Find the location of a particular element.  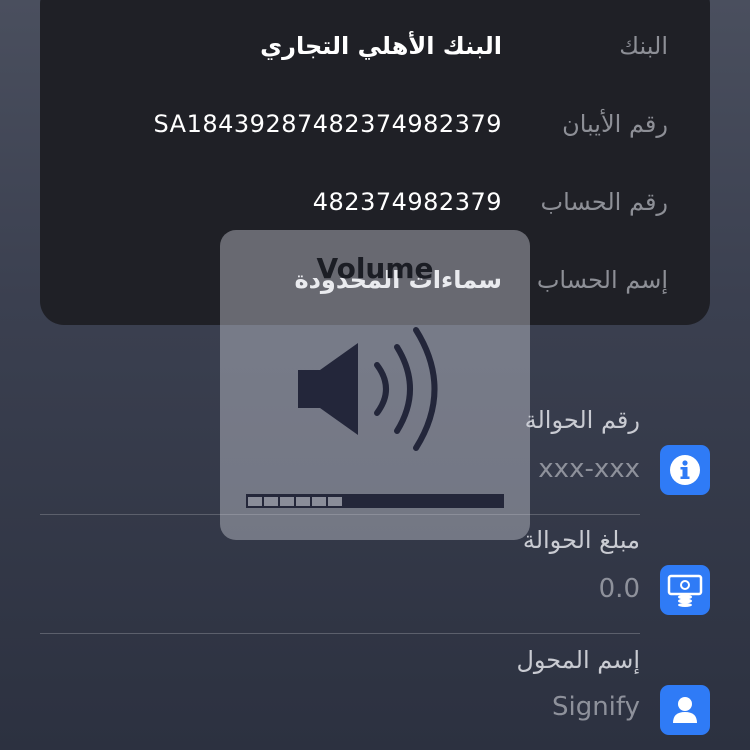

sender-name-label: إسم المحول is located at coordinates (578, 660).